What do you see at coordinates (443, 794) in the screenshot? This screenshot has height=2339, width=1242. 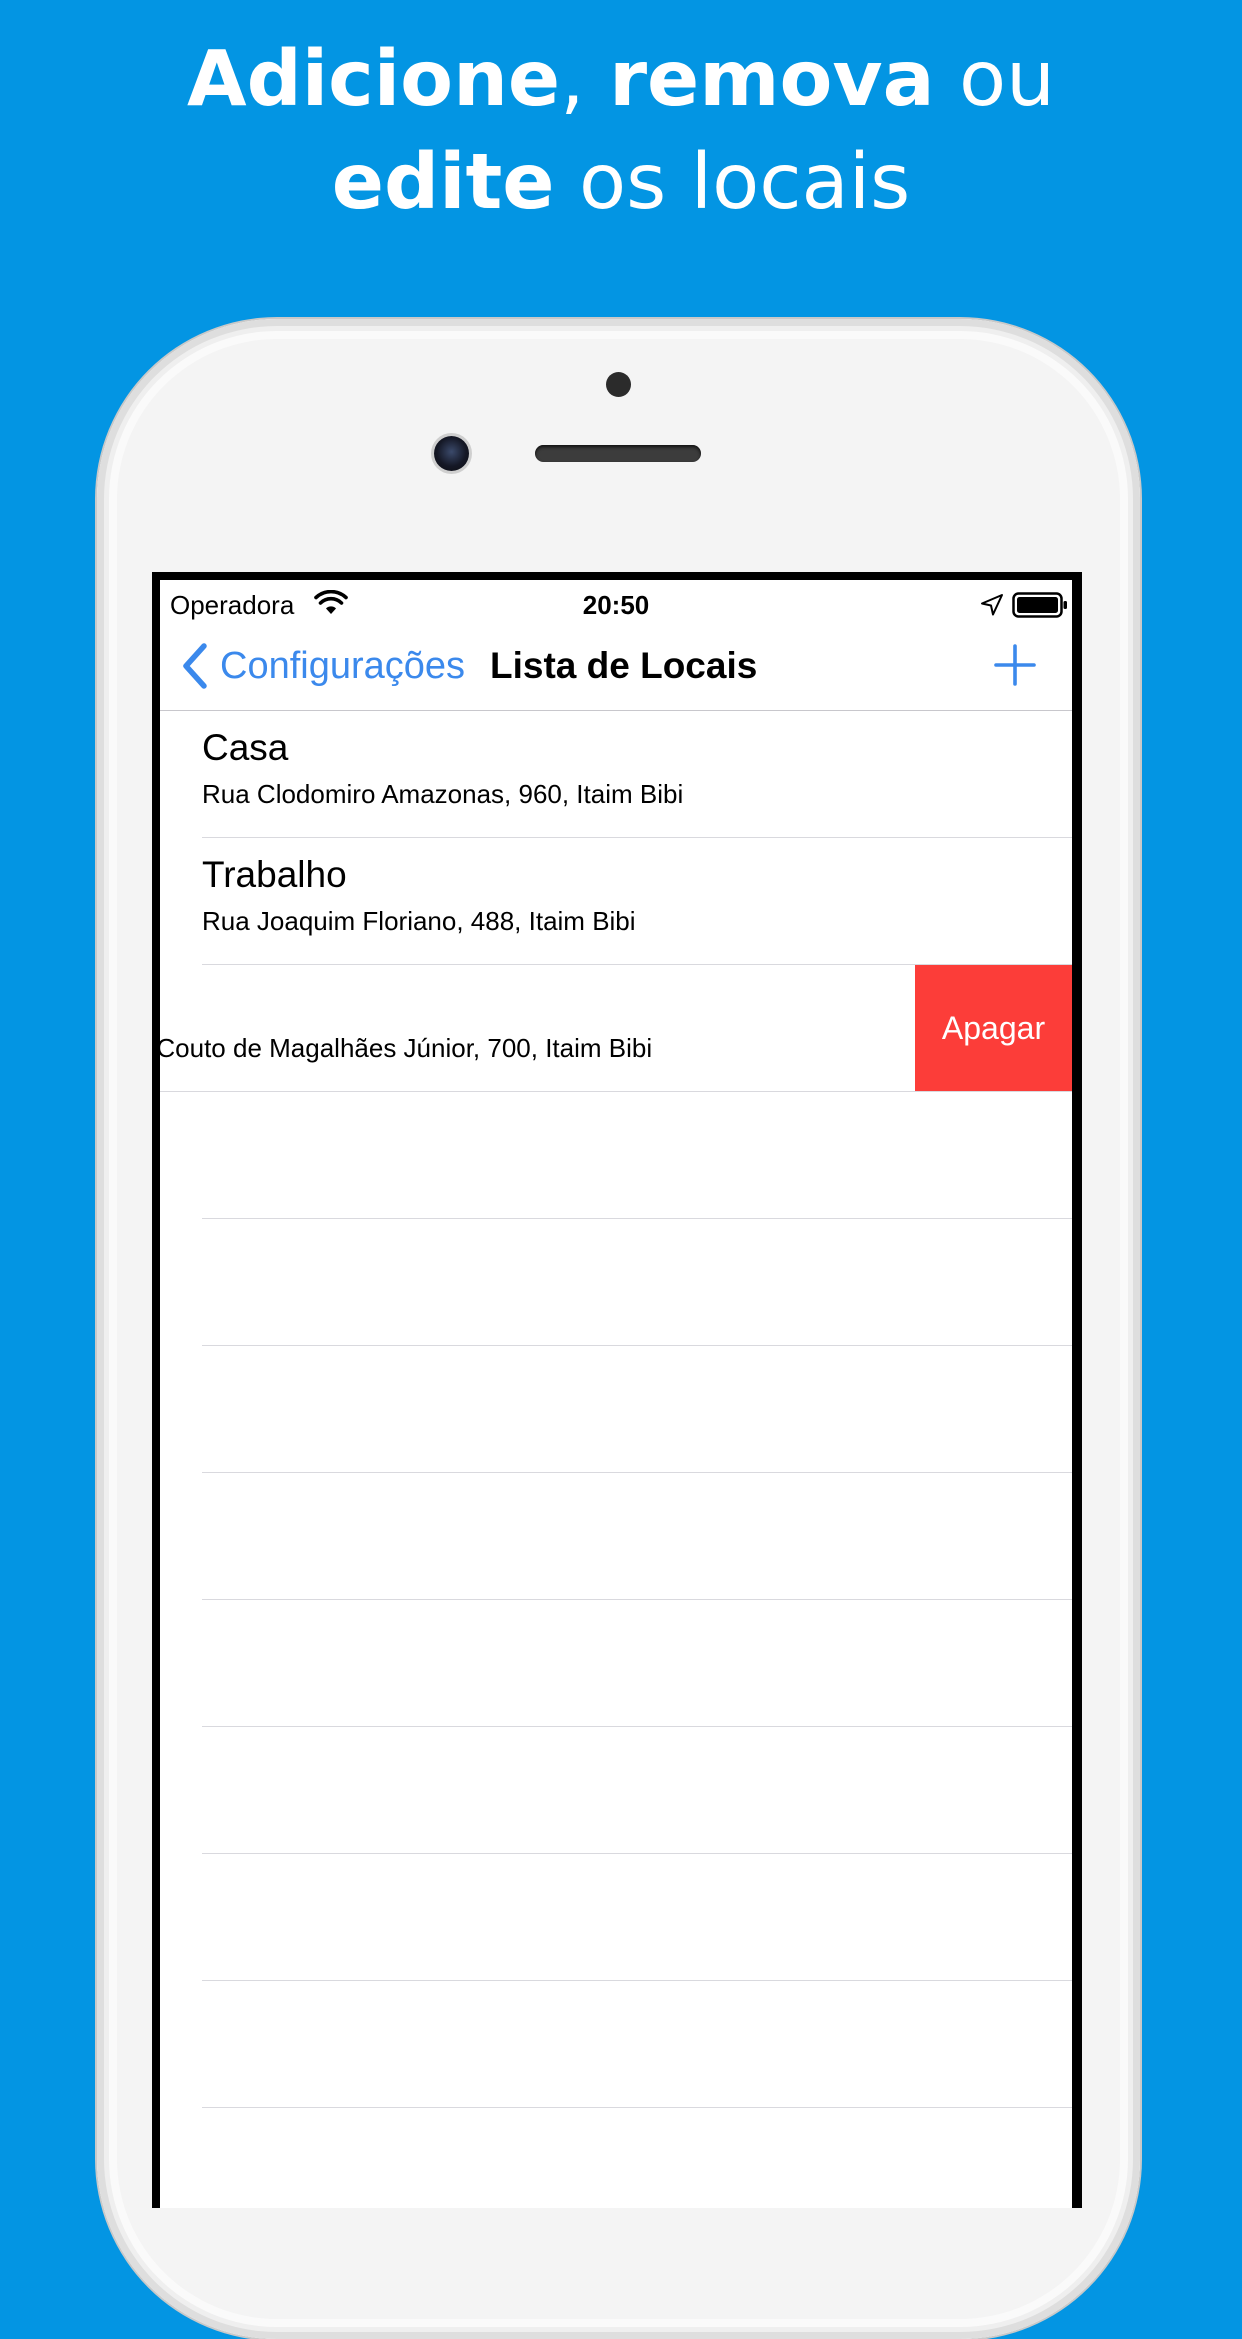 I see `place-address: Rua Clodomiro Amazonas, 960, Itaim Bibi` at bounding box center [443, 794].